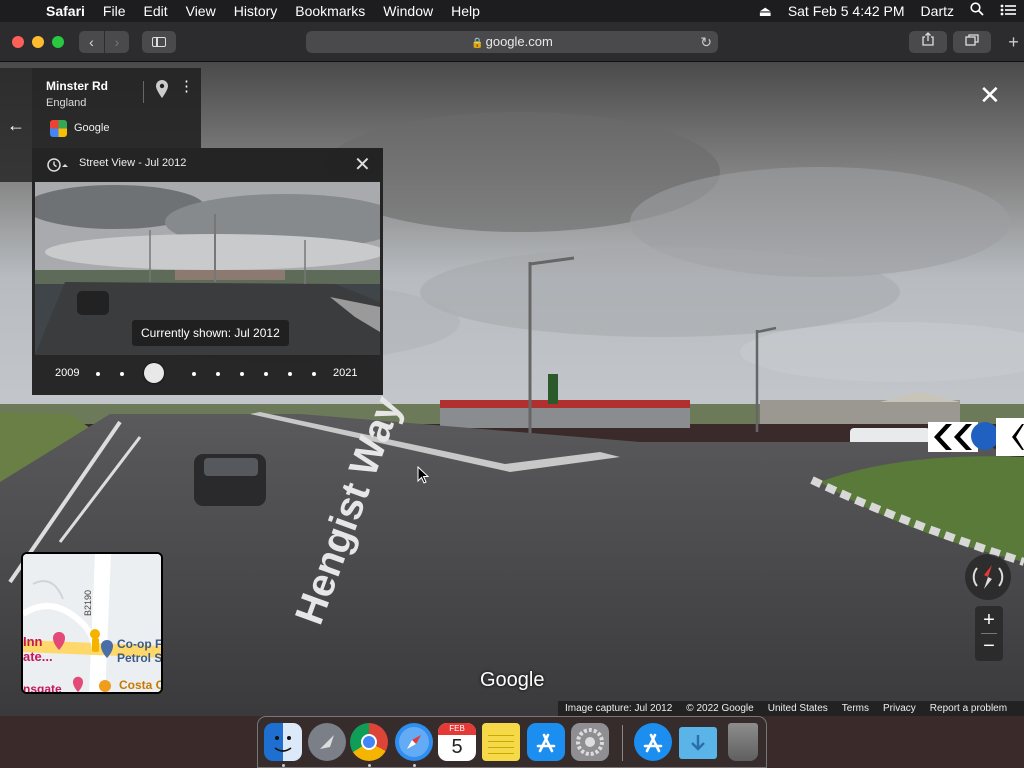  Describe the element at coordinates (330, 11) in the screenshot. I see `menu-bookmarks: Bookmarks` at that location.